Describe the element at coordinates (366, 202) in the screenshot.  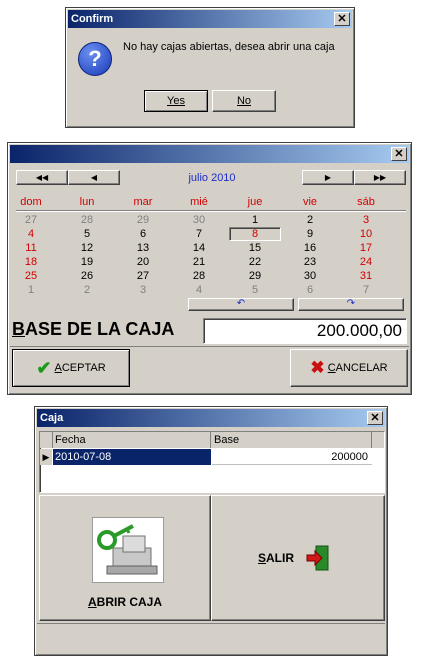
I see `weekday-label: sáb` at that location.